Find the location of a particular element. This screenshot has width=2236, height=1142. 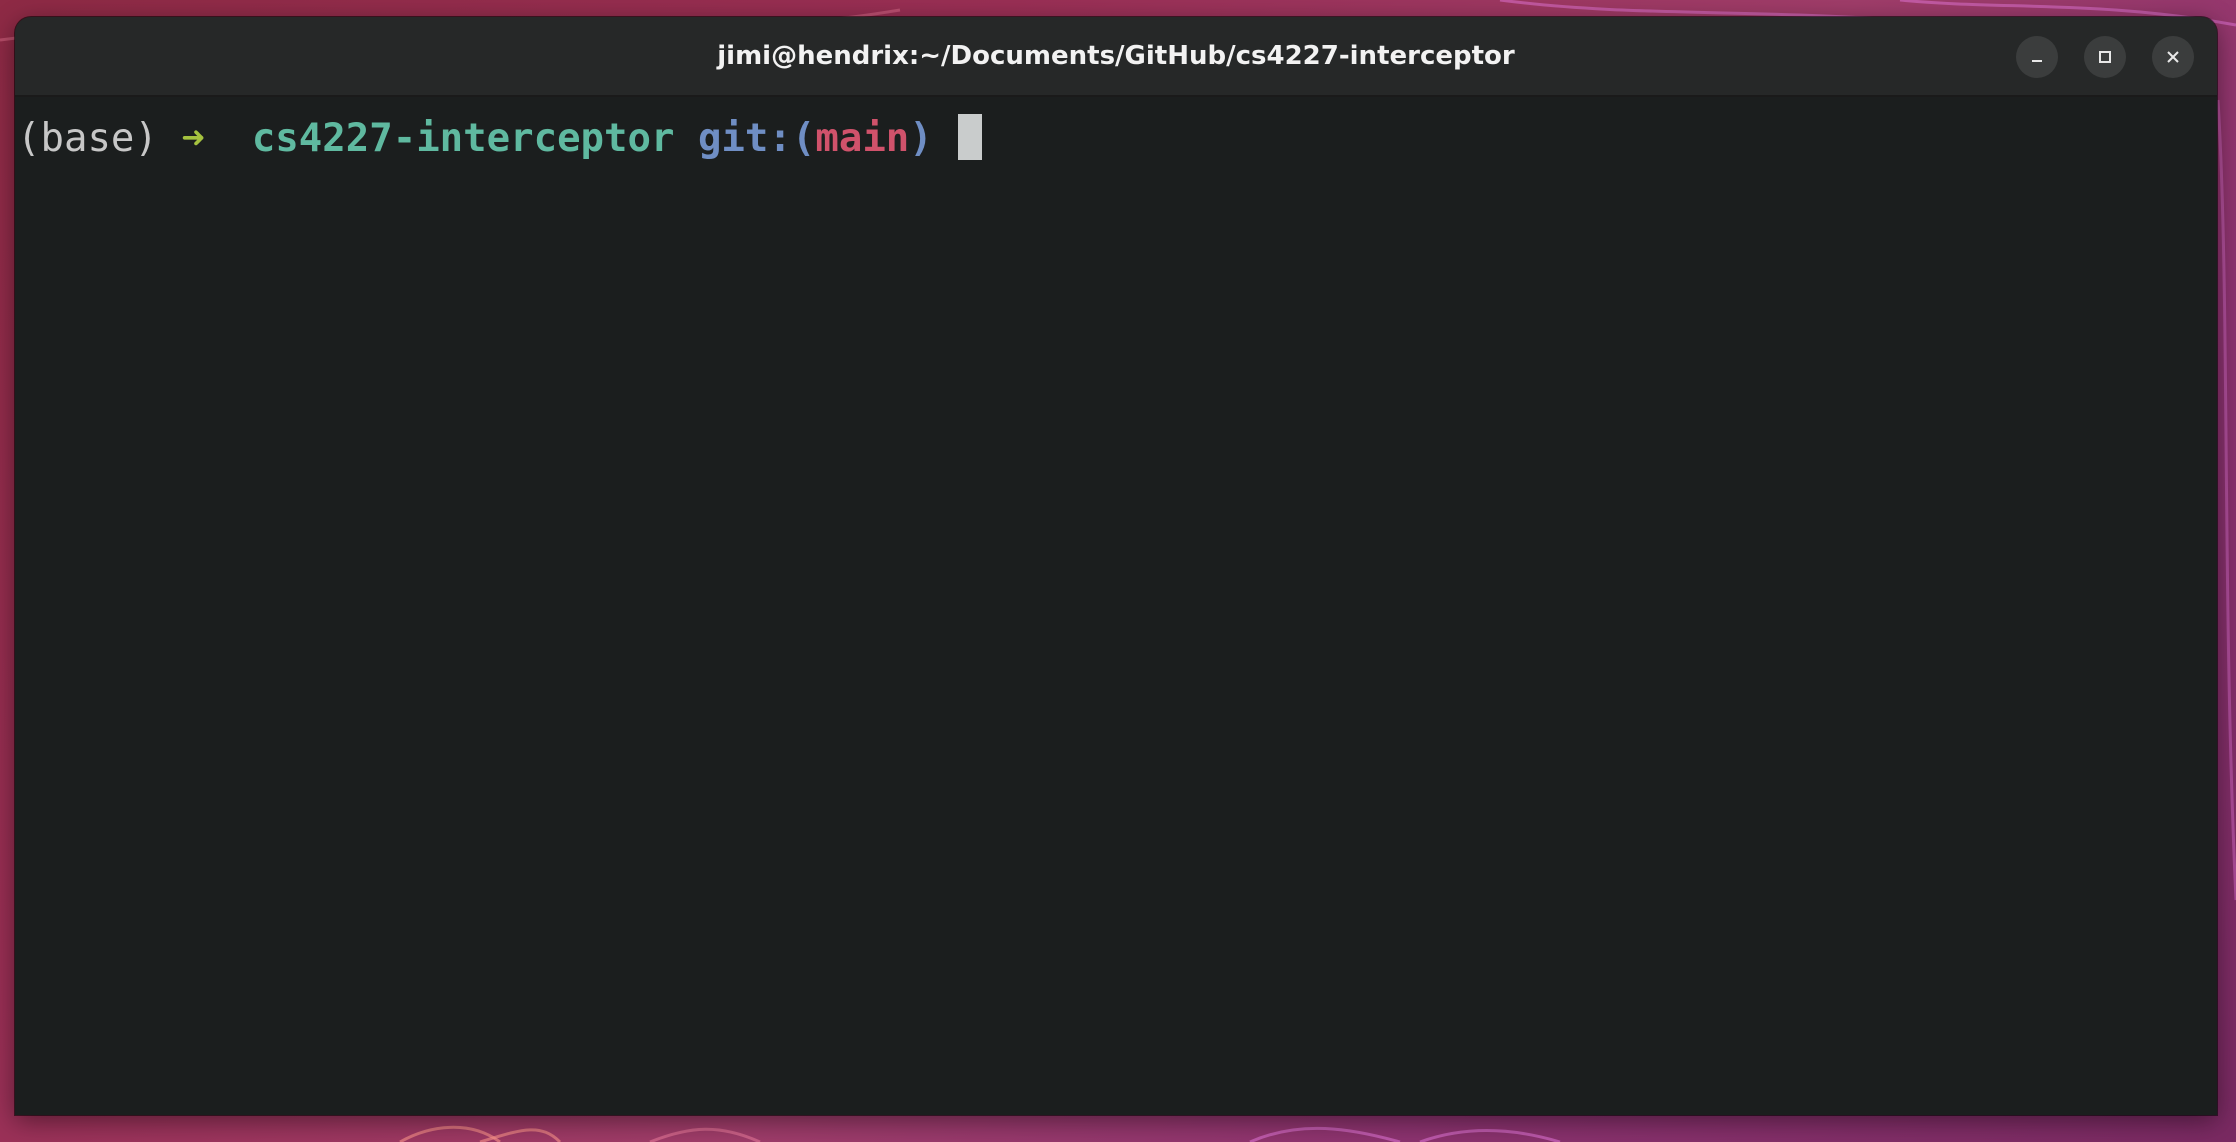

current-directory: cs4227-interceptor is located at coordinates (463, 138).